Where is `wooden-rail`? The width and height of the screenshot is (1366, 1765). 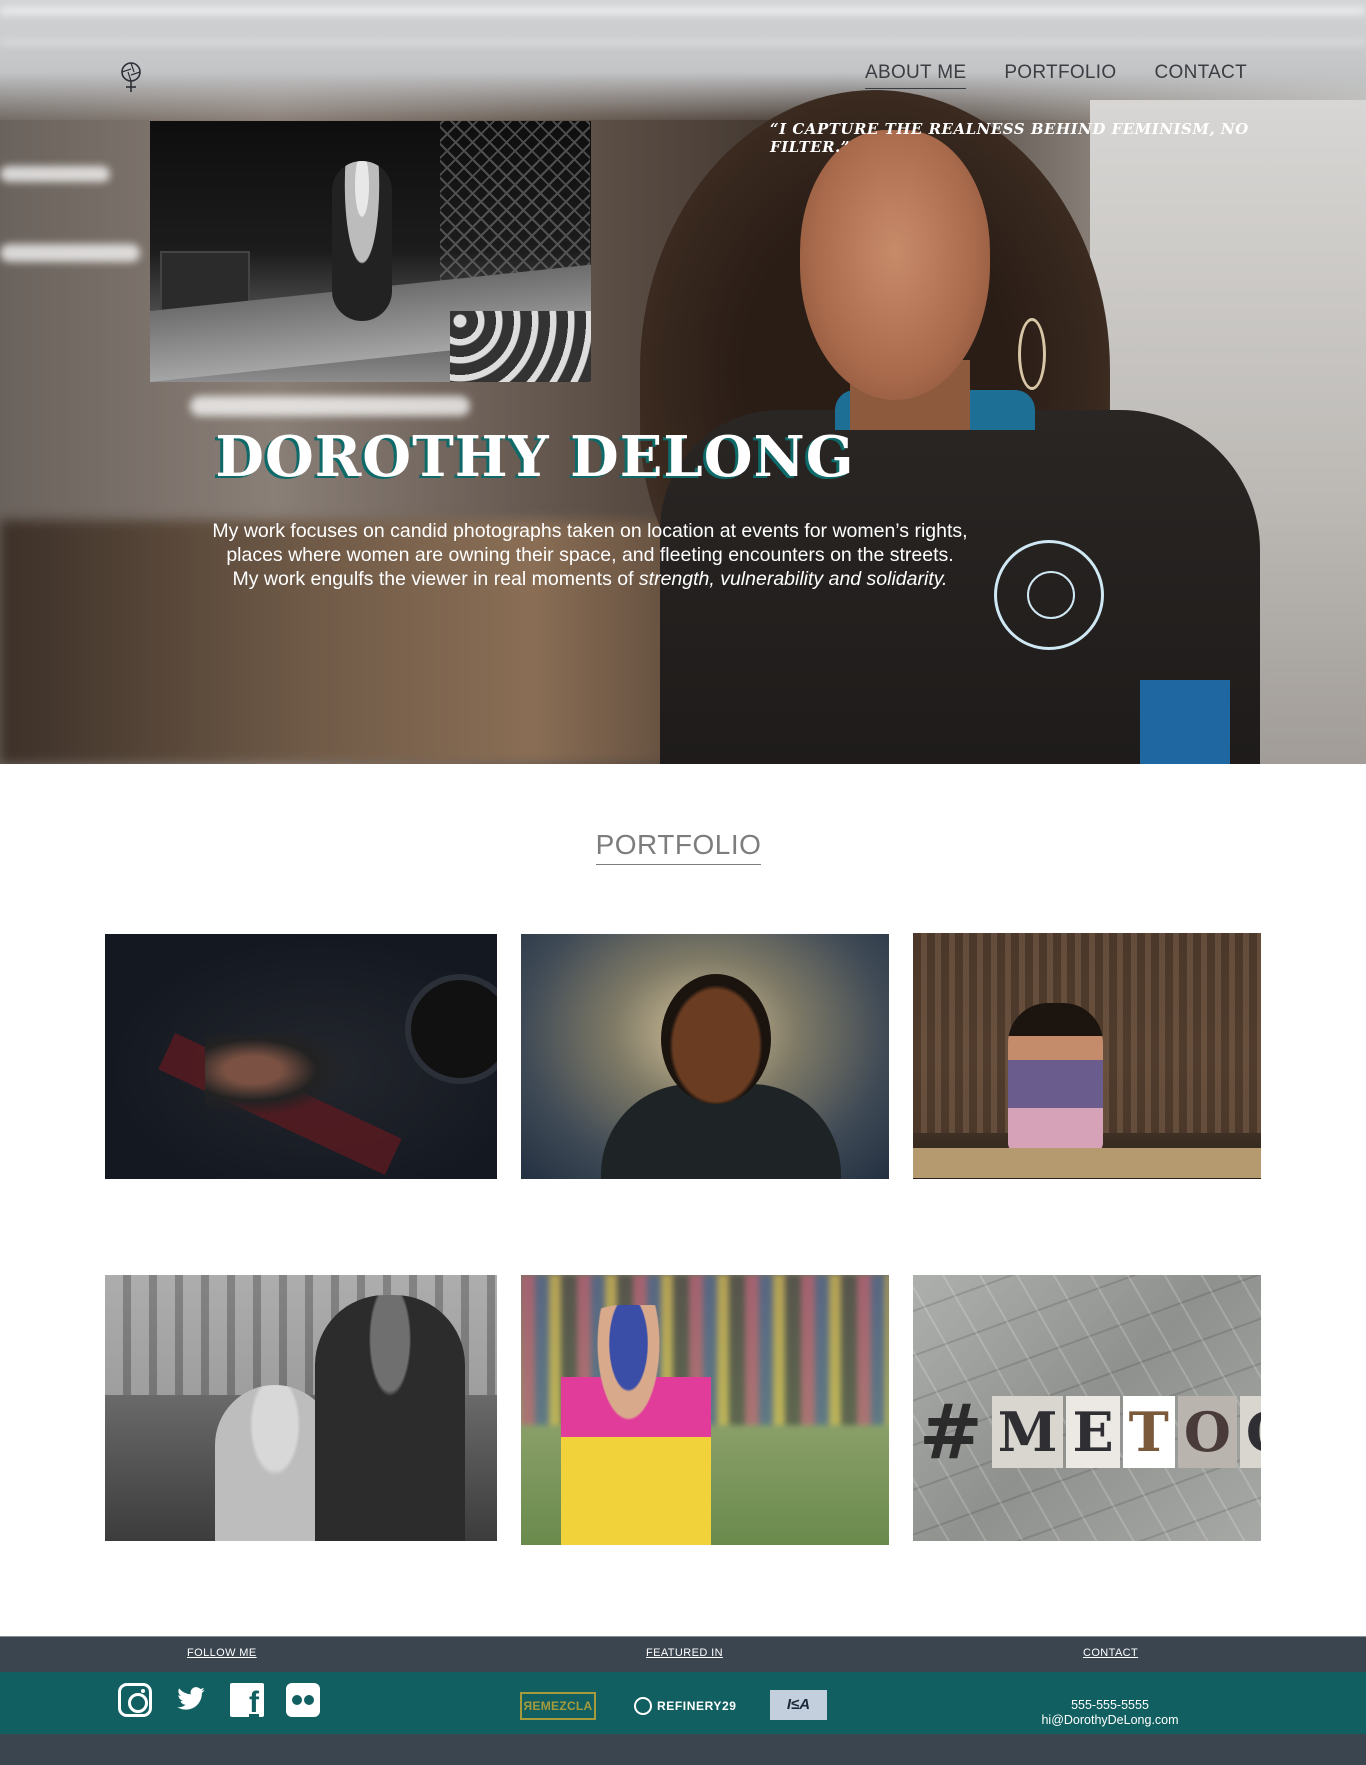
wooden-rail is located at coordinates (1087, 1163).